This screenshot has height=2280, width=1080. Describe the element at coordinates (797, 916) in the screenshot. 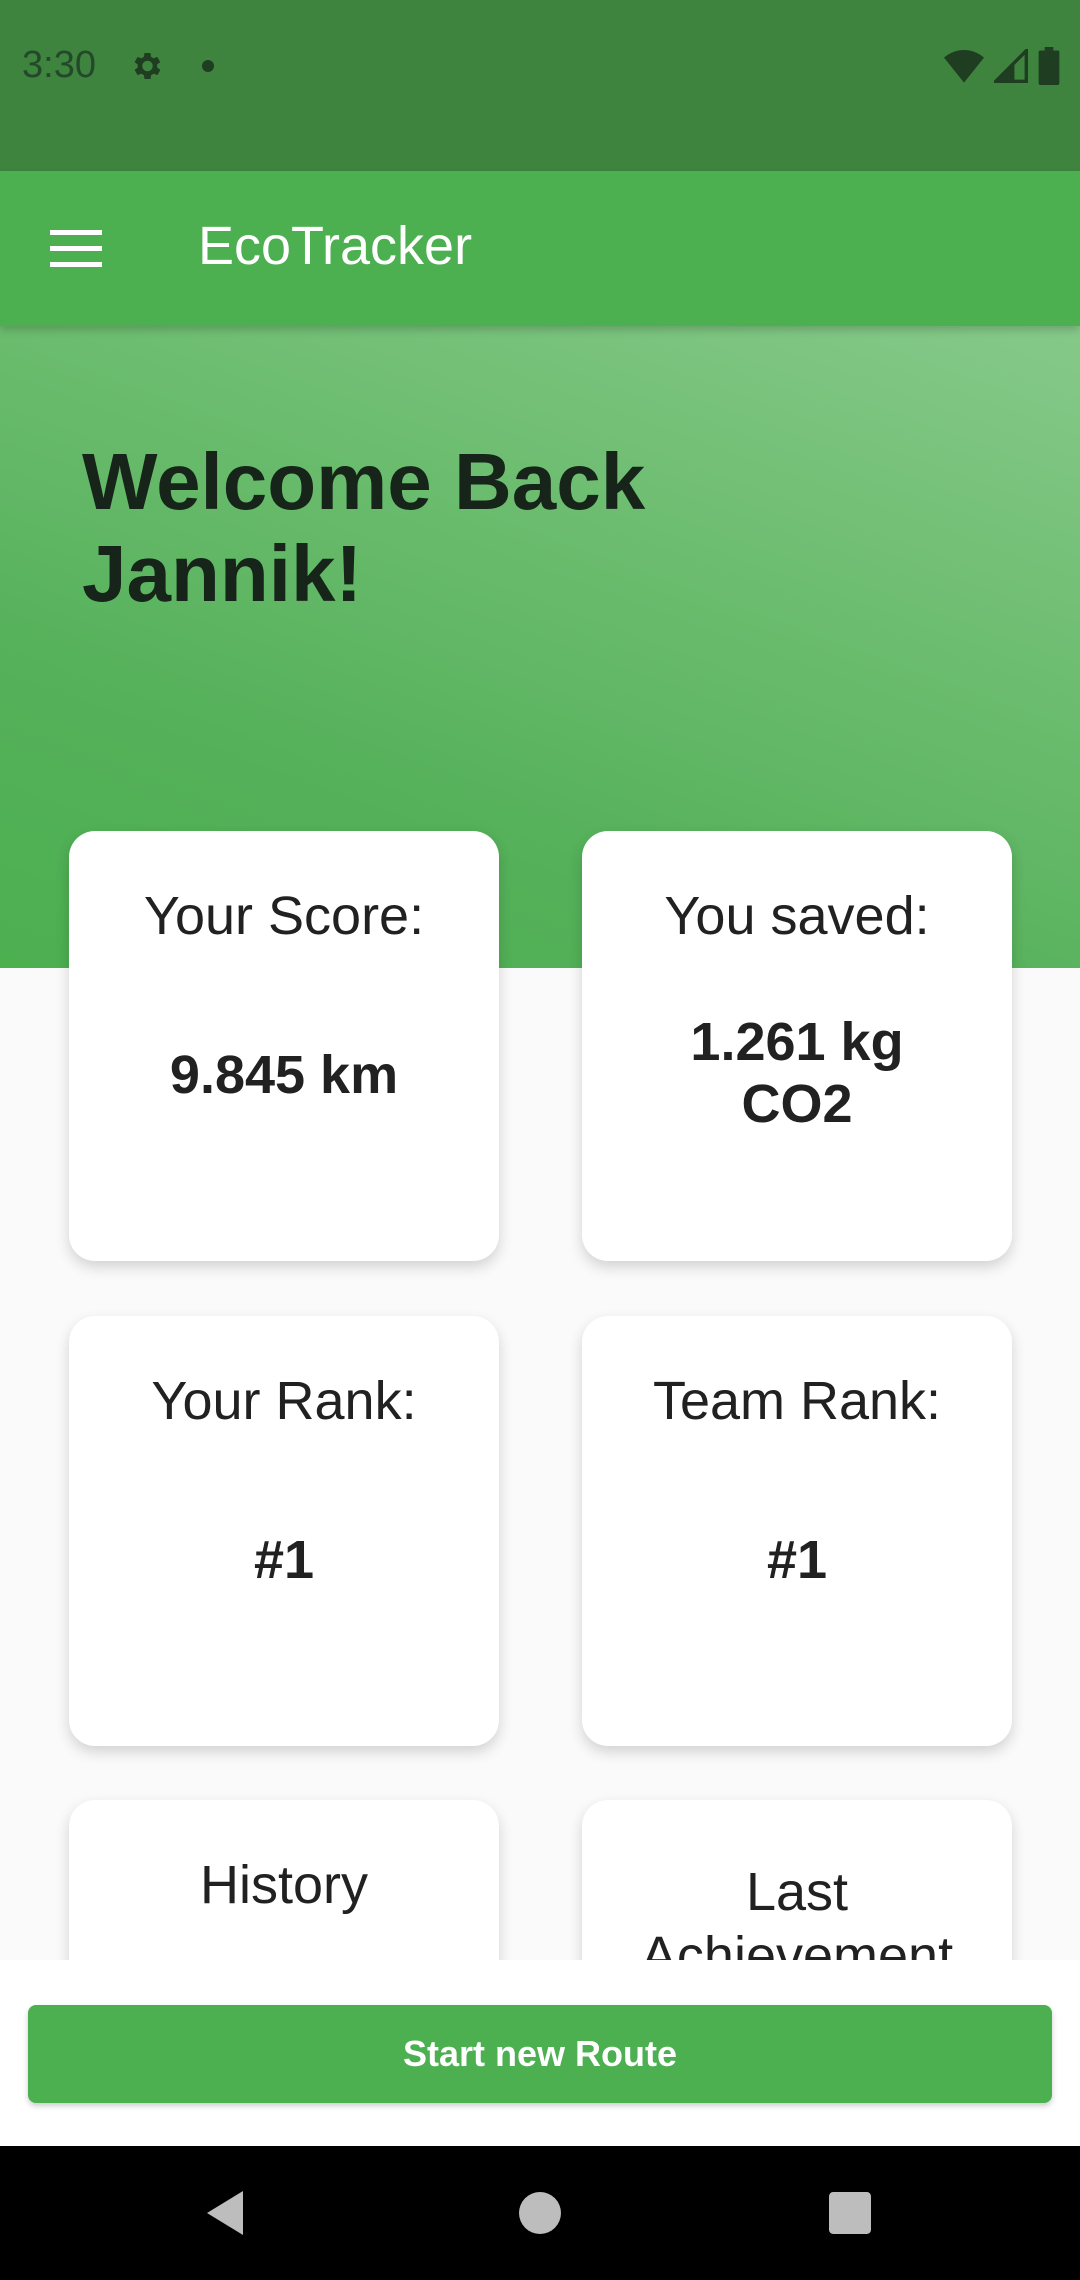

I see `co2-saved-label: You saved:` at that location.